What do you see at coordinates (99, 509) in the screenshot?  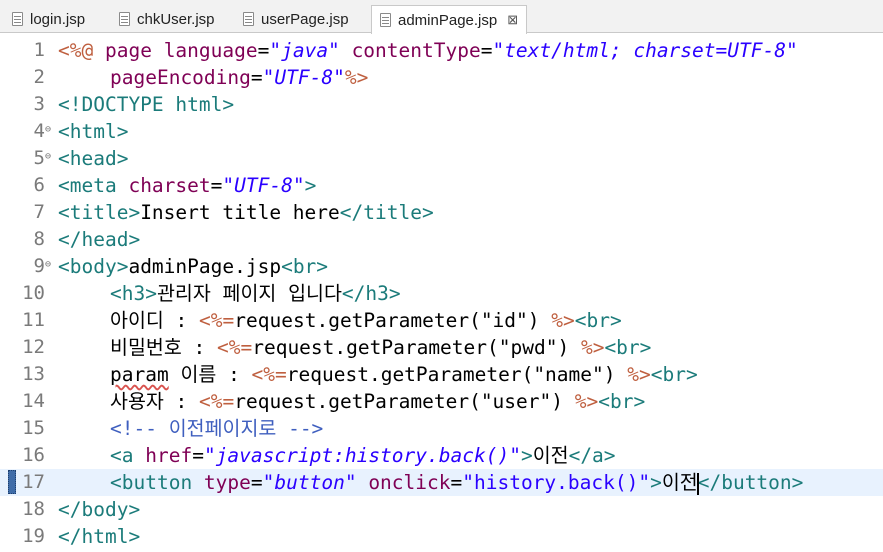 I see `code-text: </body>` at bounding box center [99, 509].